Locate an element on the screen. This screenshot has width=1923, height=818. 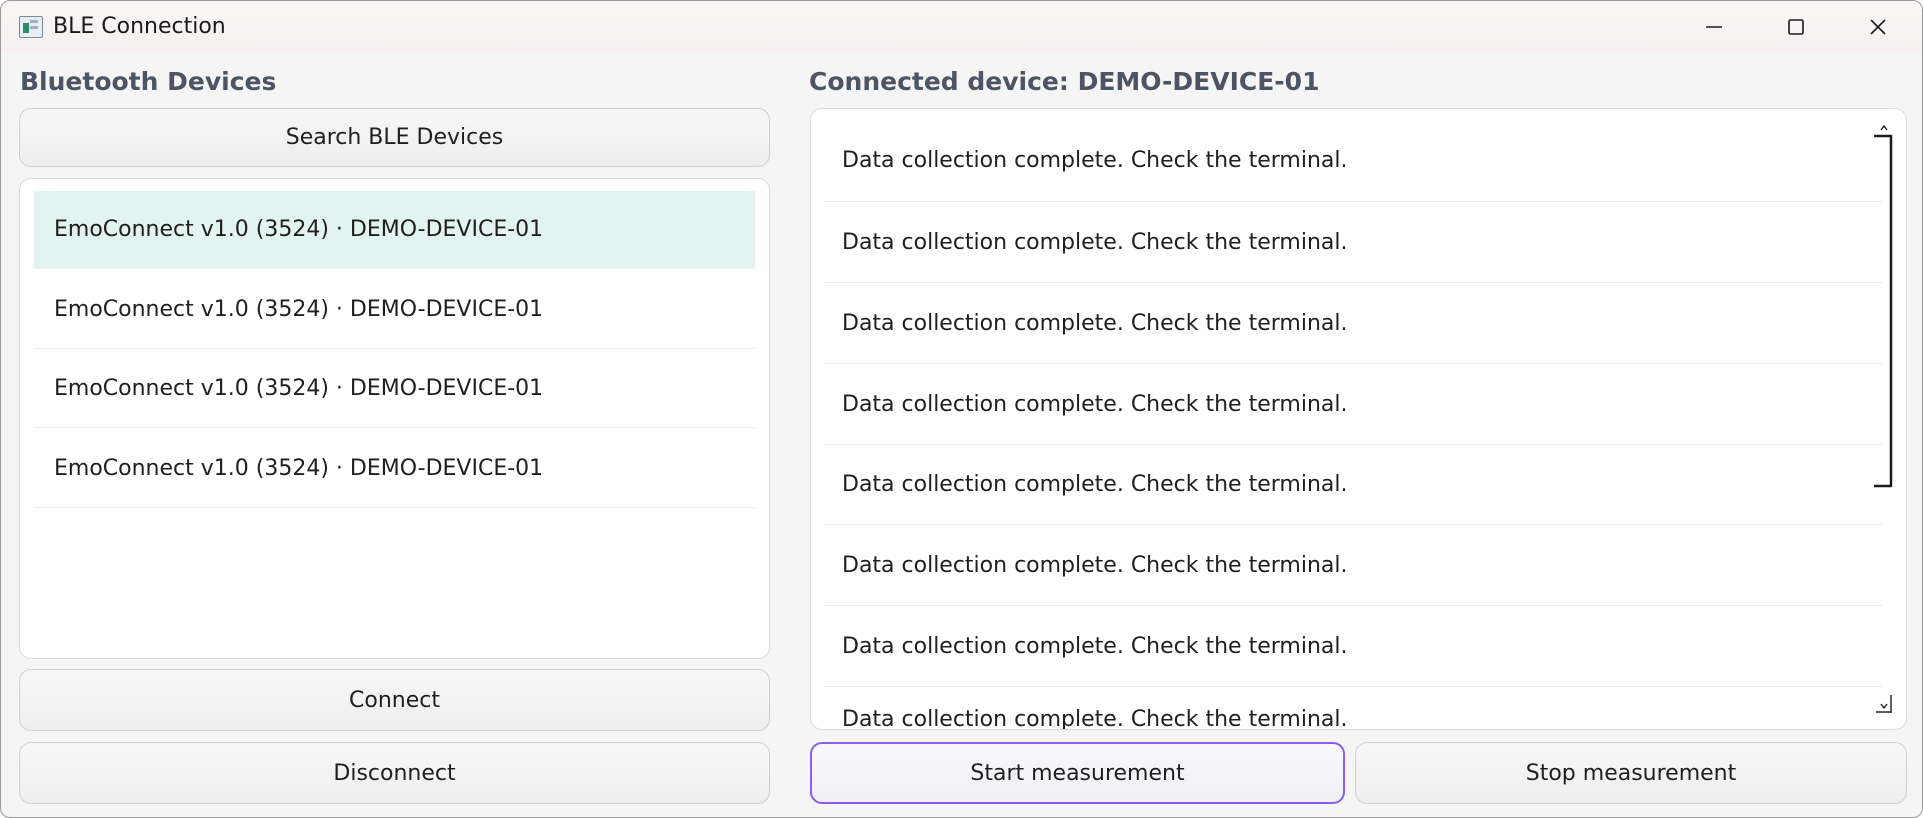
scroll-down-arrow-icon is located at coordinates (1884, 704).